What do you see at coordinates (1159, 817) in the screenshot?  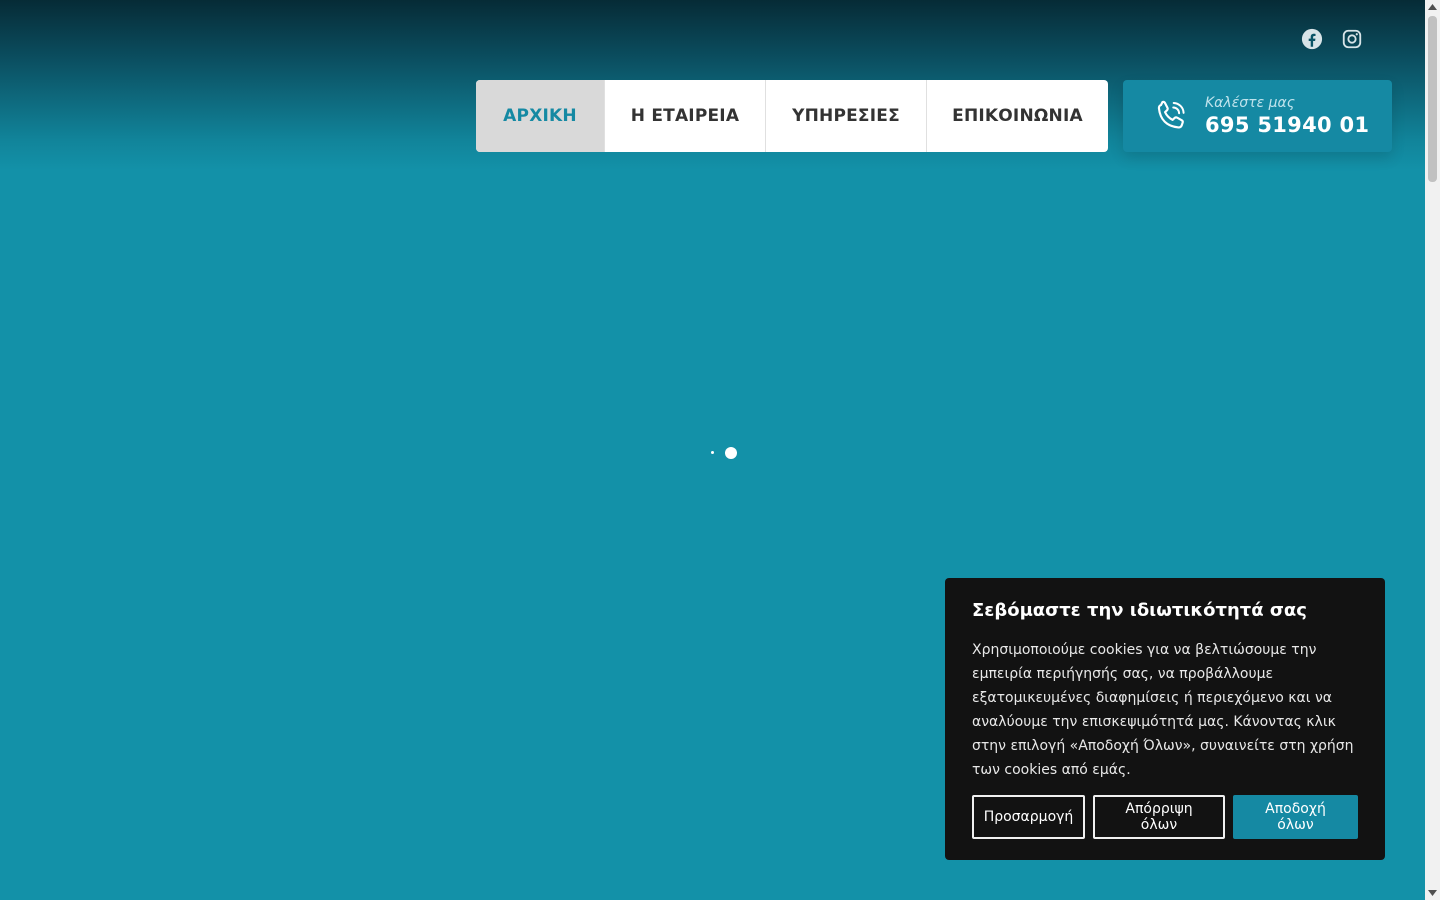 I see `reject-all-button: Απόρριψη όλων` at bounding box center [1159, 817].